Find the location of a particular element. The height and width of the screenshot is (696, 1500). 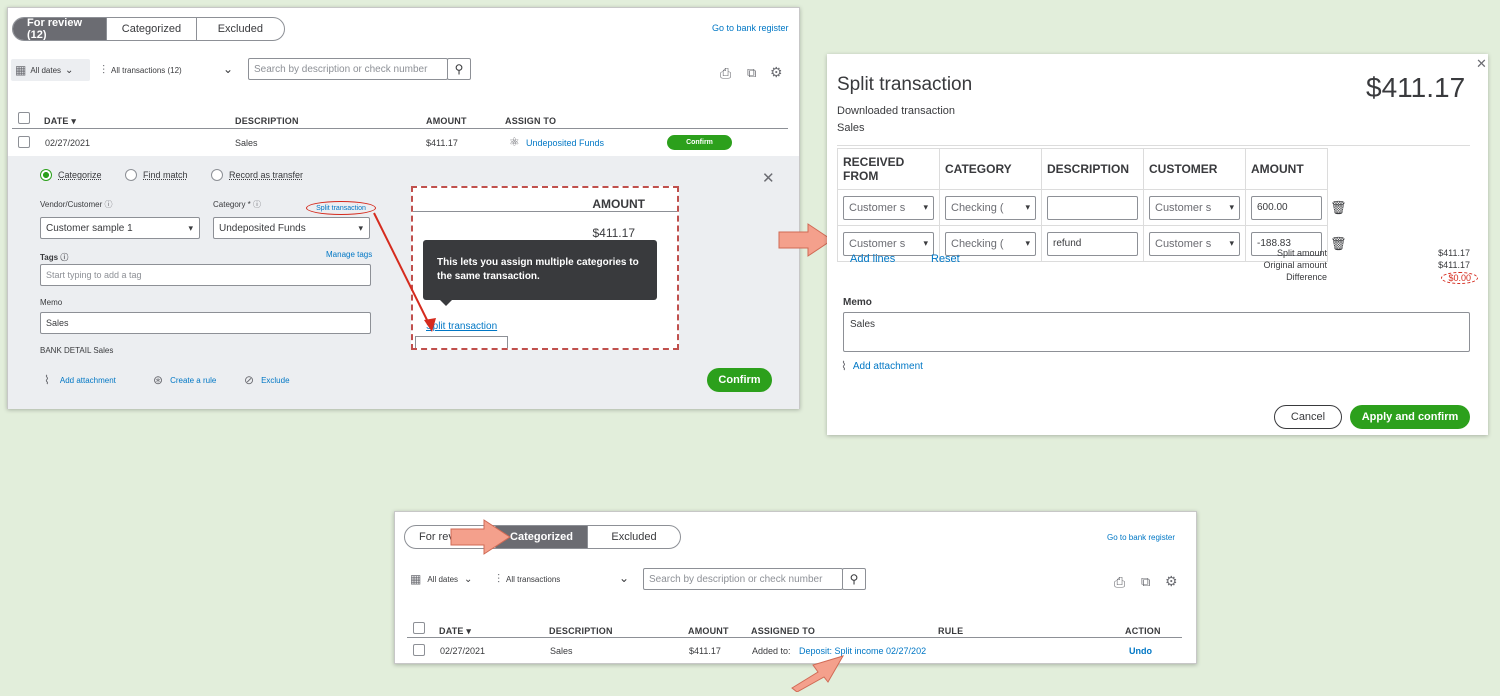

description-input is located at coordinates (1092, 207).